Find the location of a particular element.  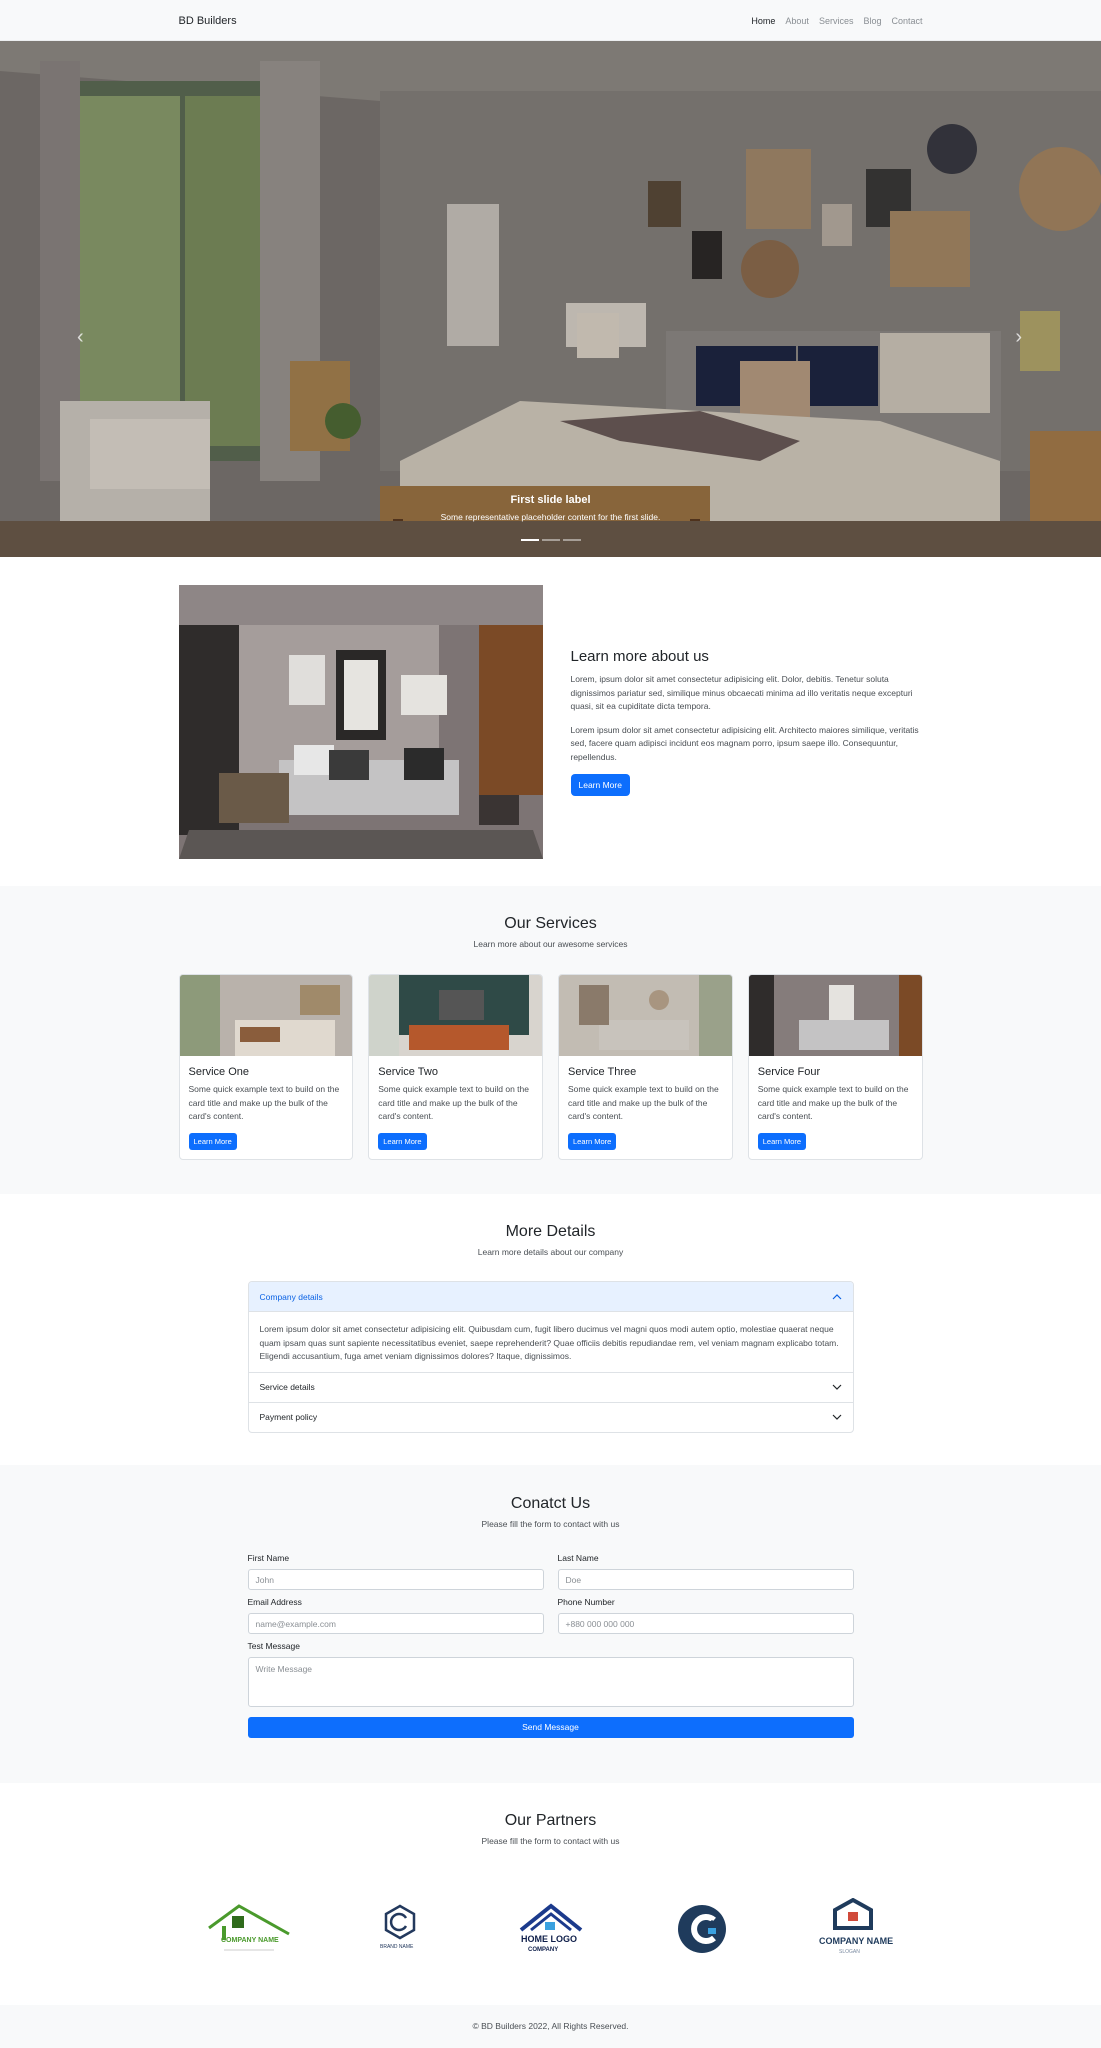

service-card-title: Service Two is located at coordinates (408, 1072).